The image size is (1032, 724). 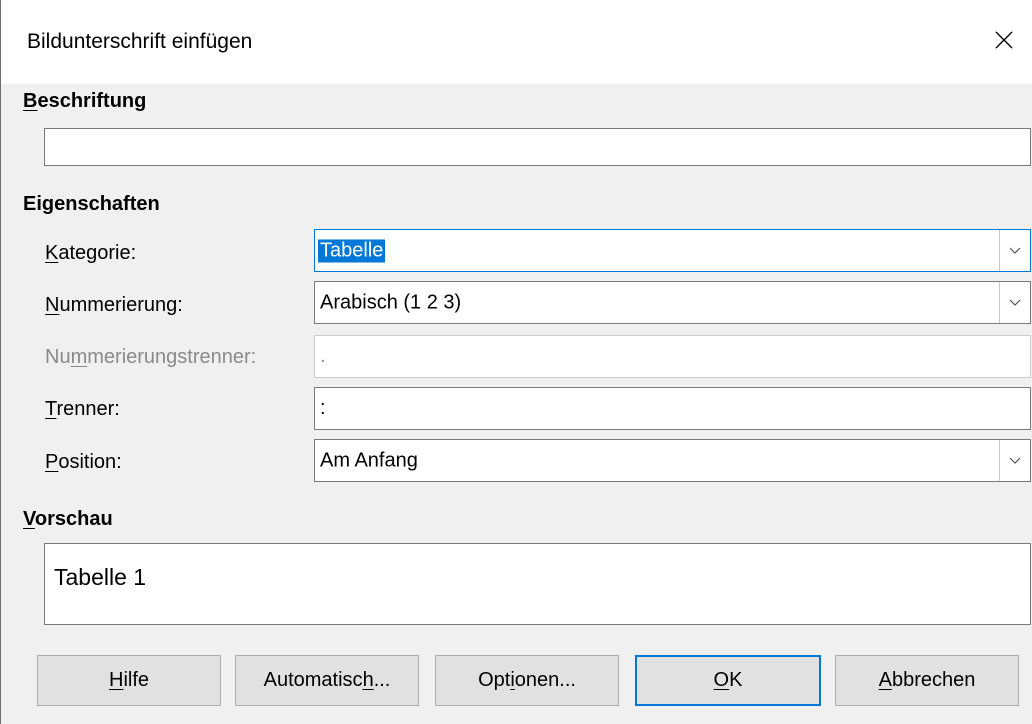 I want to click on category-combo: Tabelle, so click(x=672, y=250).